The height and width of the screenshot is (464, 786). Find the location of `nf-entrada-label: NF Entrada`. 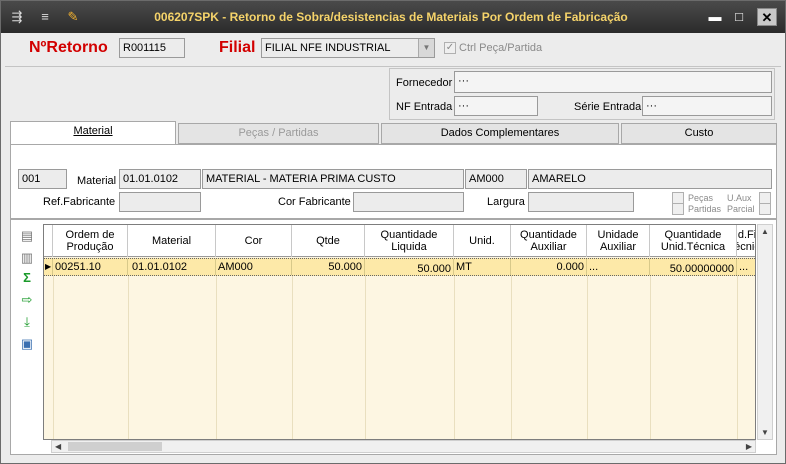

nf-entrada-label: NF Entrada is located at coordinates (424, 107).